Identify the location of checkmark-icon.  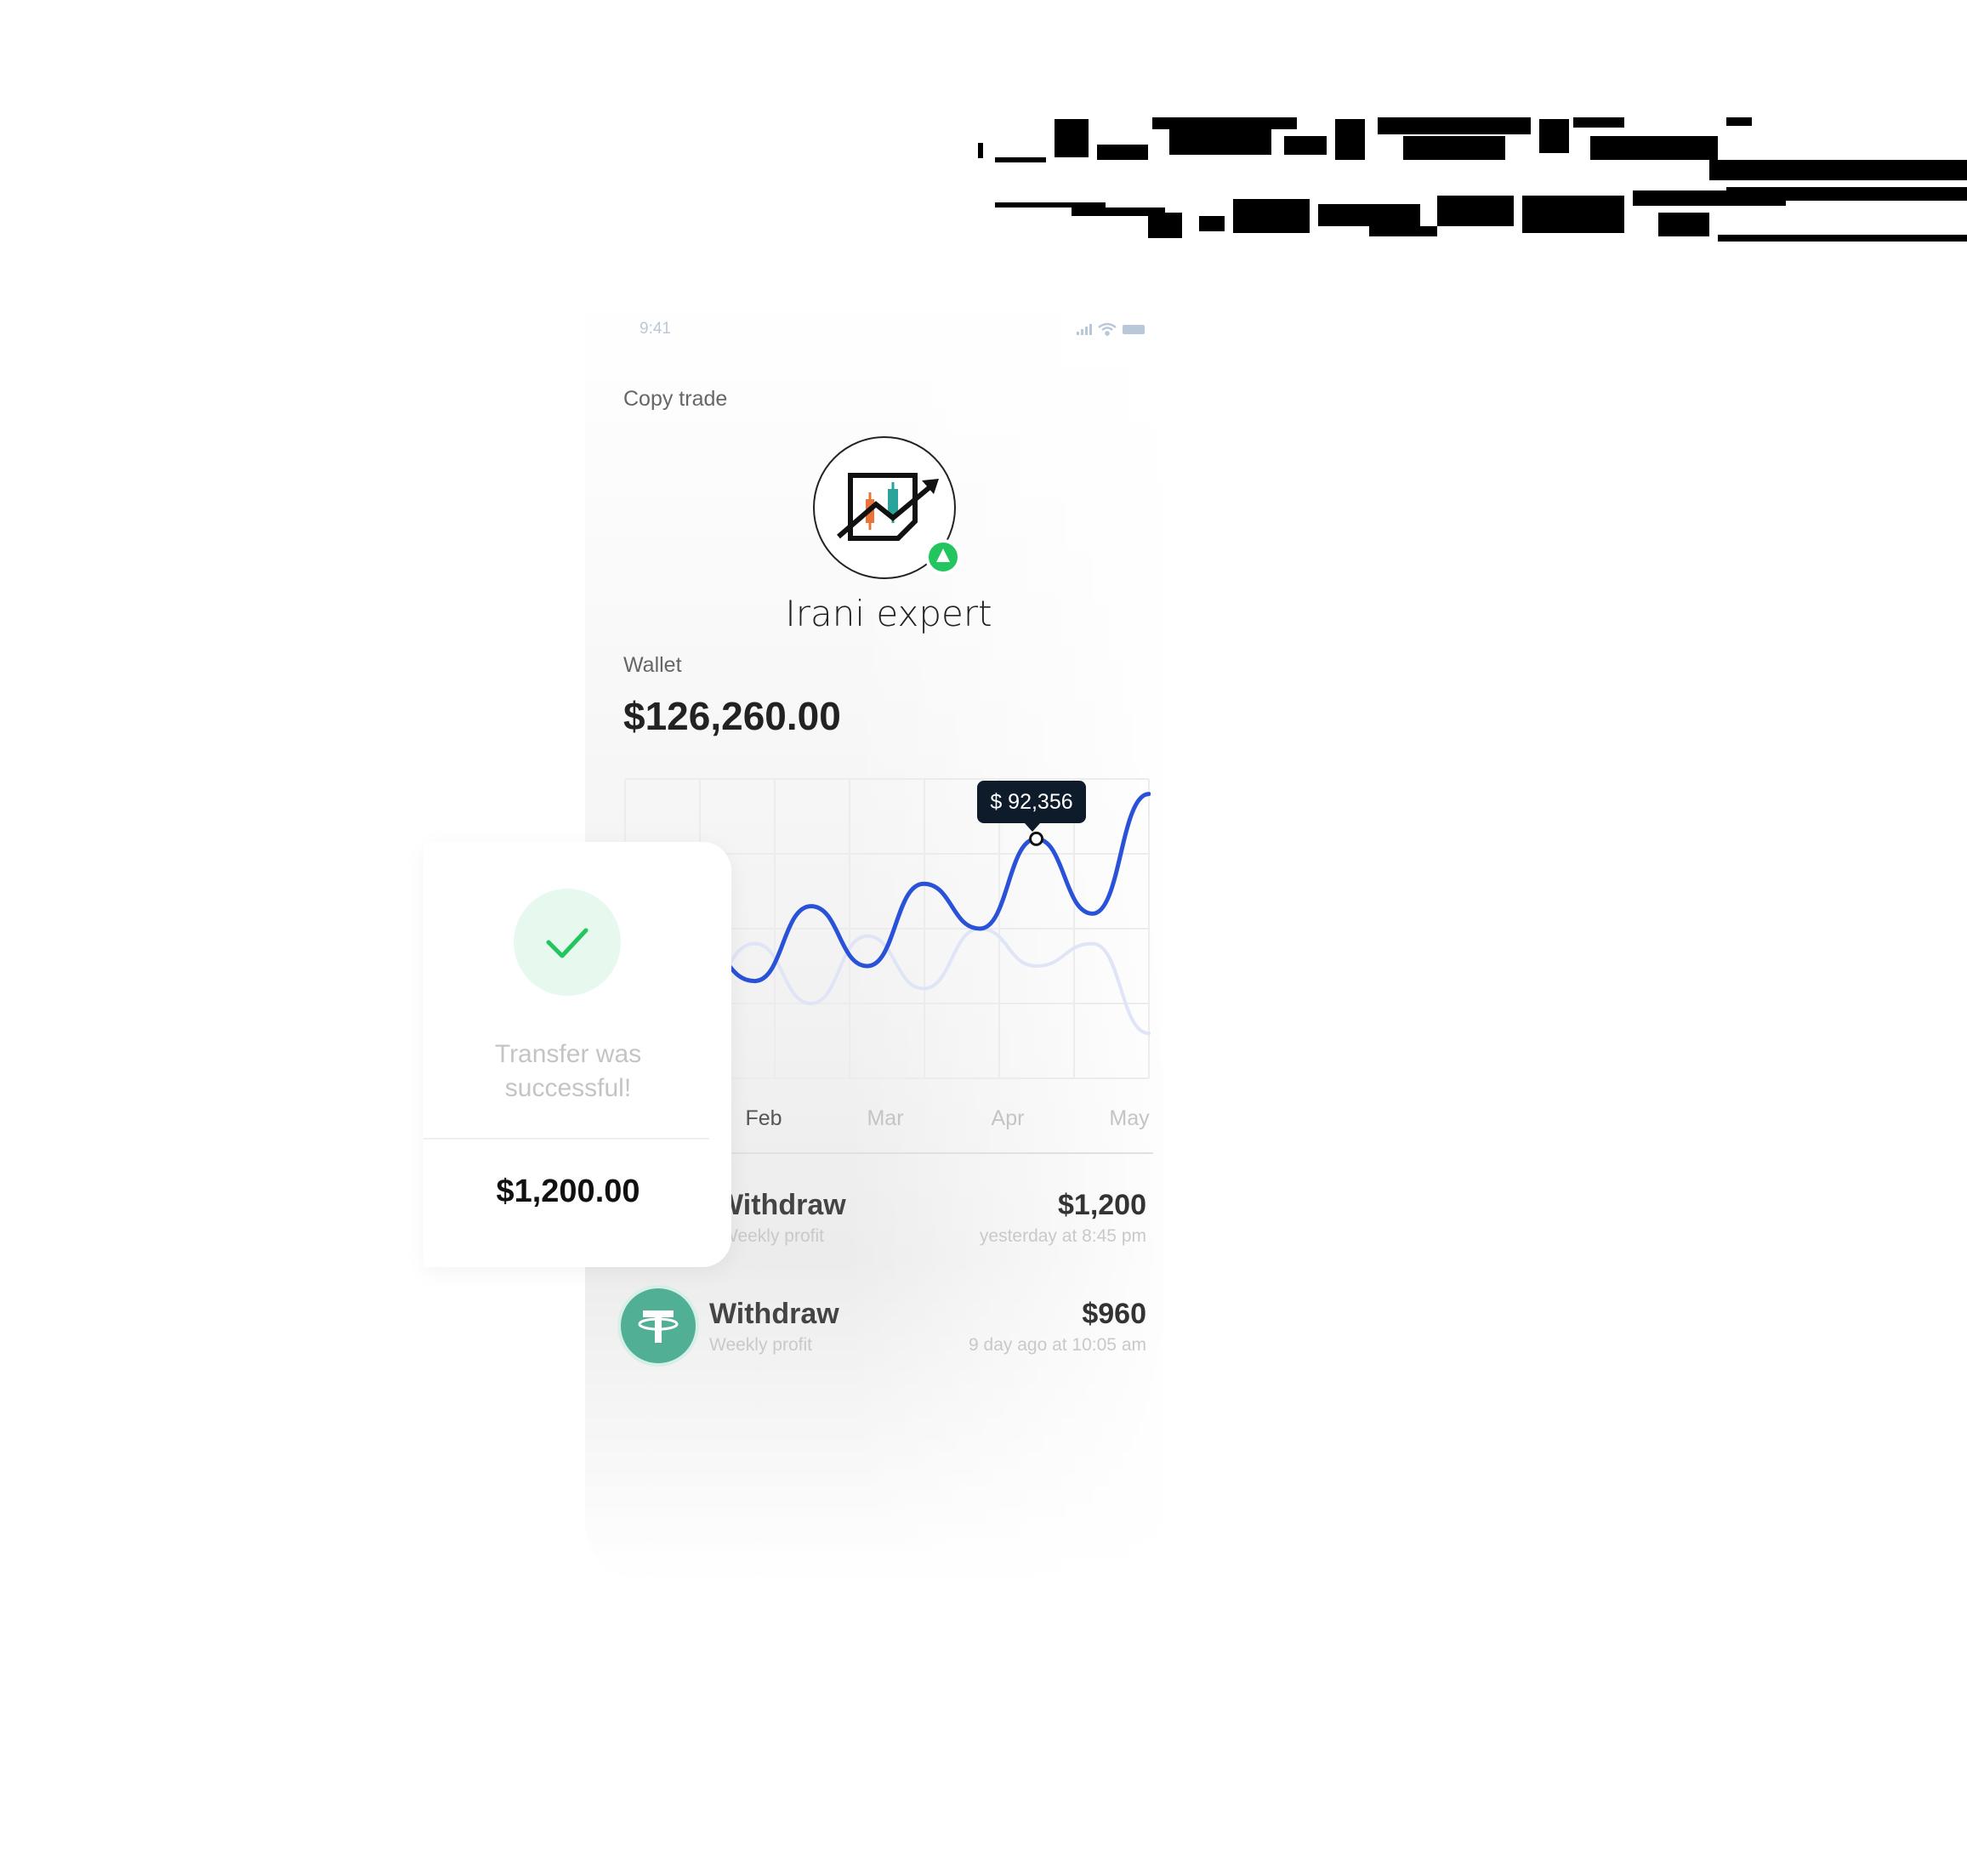
(567, 943).